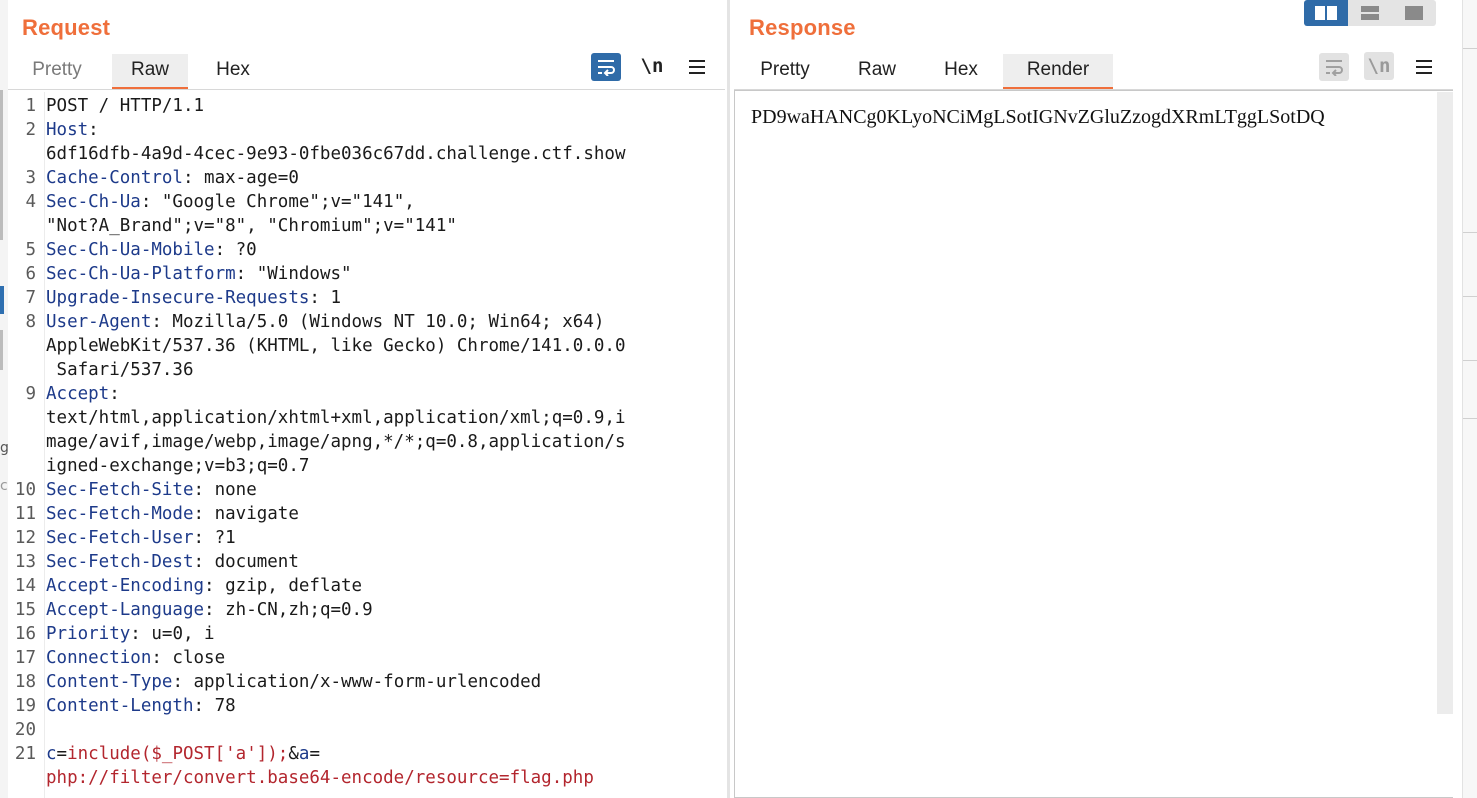 The image size is (1477, 798). I want to click on line-number: 9, so click(30, 394).